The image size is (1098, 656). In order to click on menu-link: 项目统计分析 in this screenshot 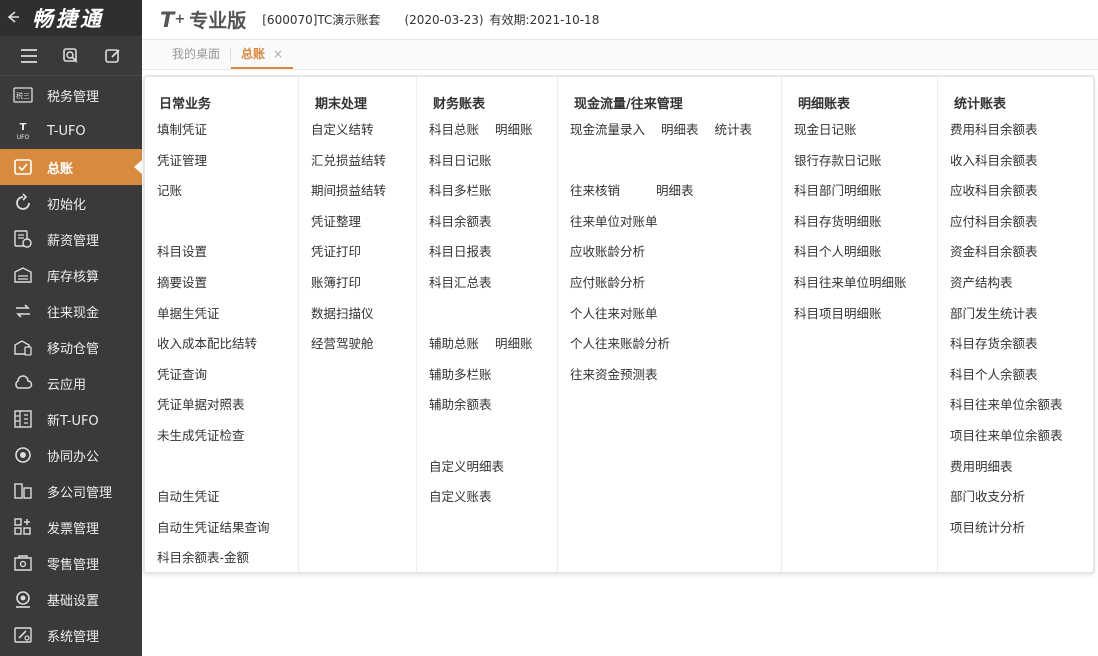, I will do `click(987, 536)`.